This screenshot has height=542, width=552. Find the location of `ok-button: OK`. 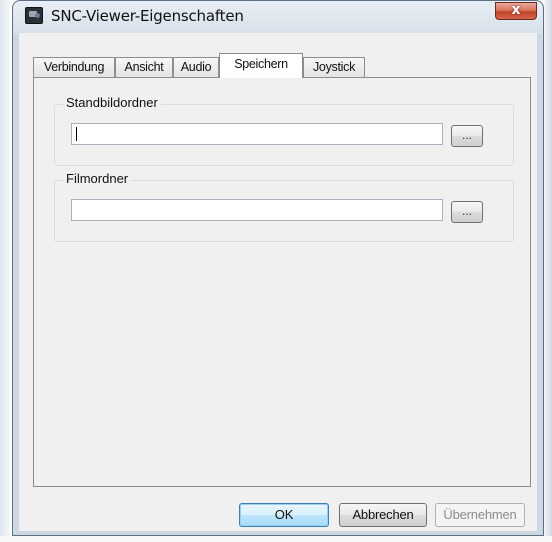

ok-button: OK is located at coordinates (284, 515).